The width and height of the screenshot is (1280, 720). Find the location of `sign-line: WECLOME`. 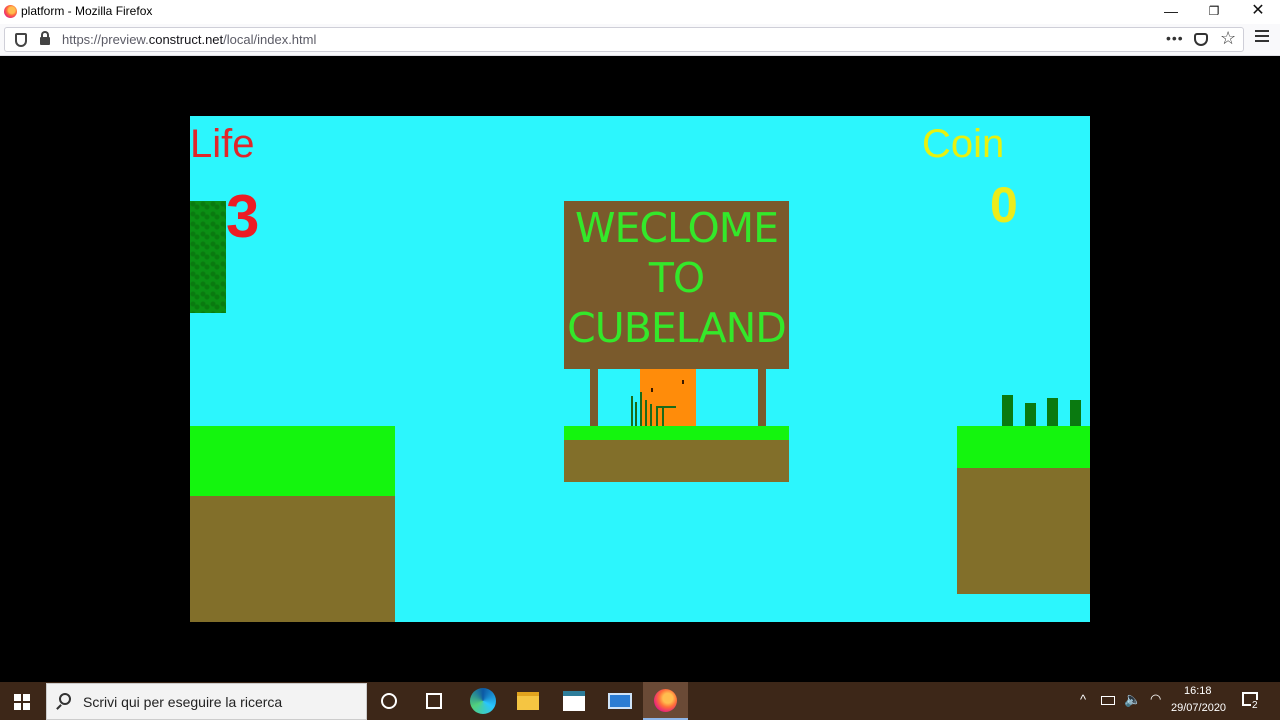

sign-line: WECLOME is located at coordinates (676, 228).